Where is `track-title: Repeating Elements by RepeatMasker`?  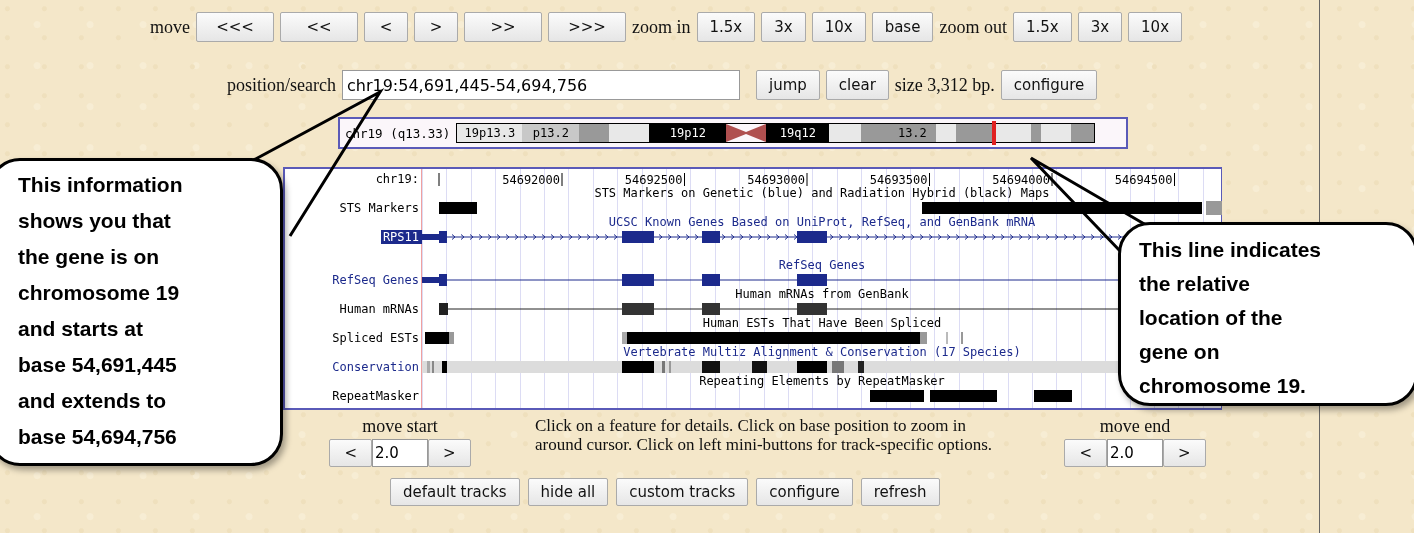
track-title: Repeating Elements by RepeatMasker is located at coordinates (822, 381).